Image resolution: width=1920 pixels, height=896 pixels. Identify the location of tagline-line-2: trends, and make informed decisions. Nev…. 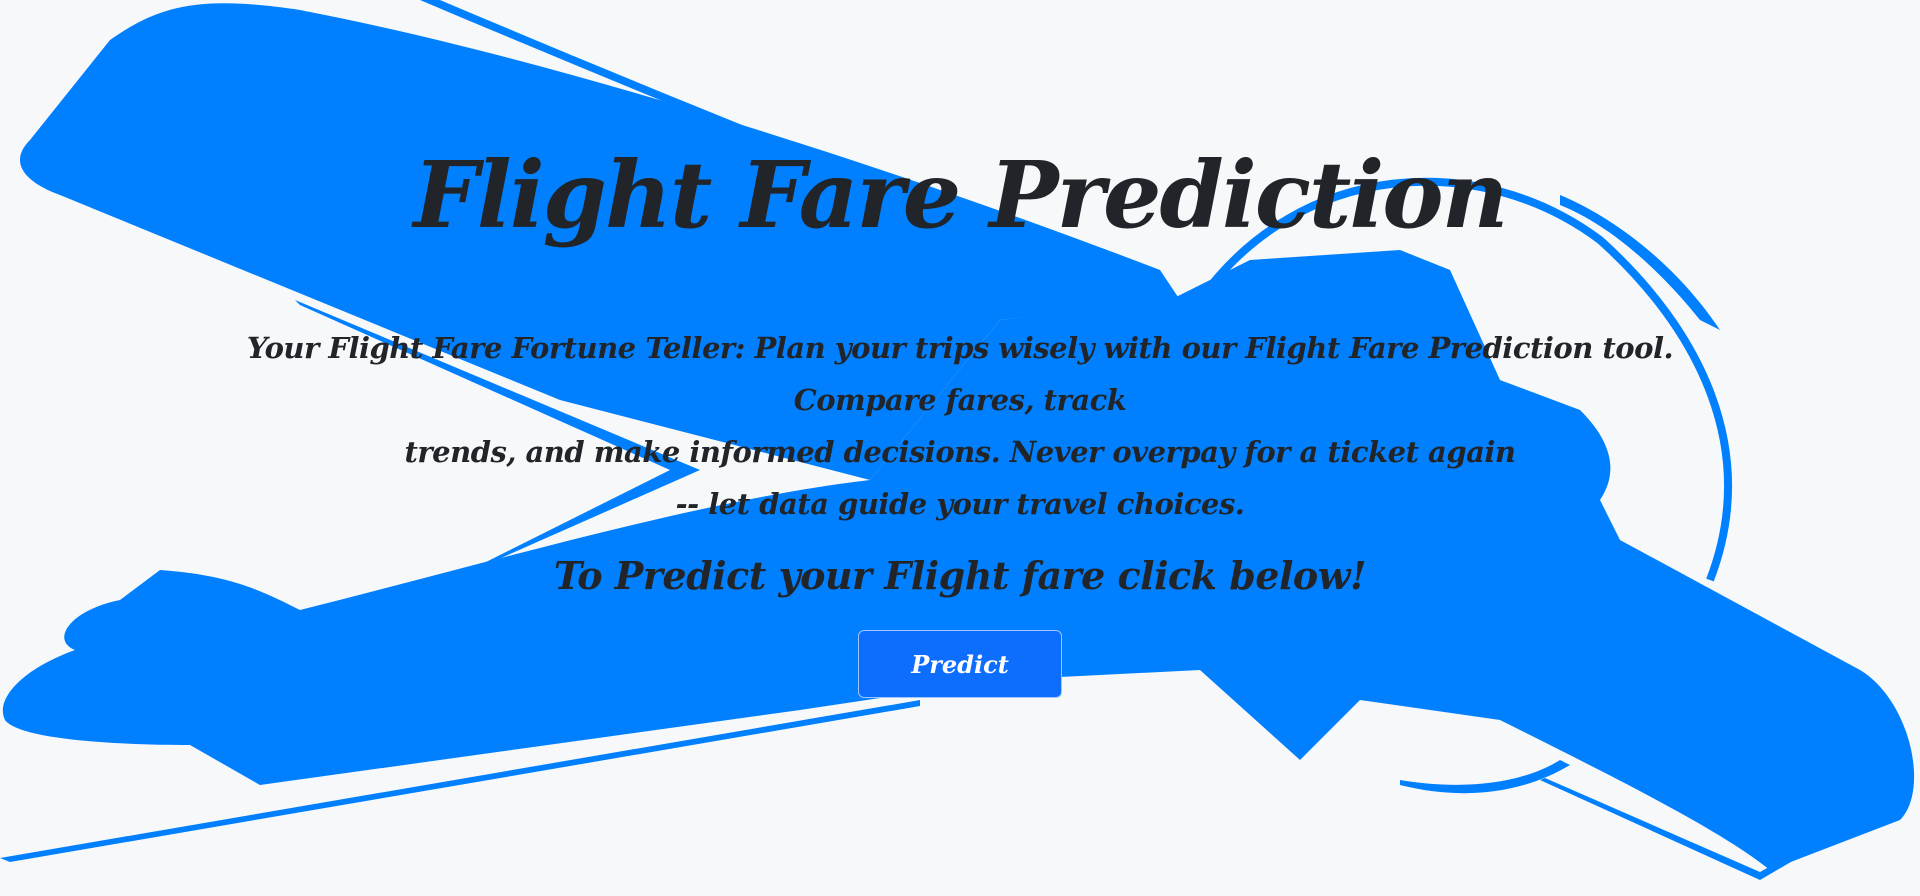
(960, 452).